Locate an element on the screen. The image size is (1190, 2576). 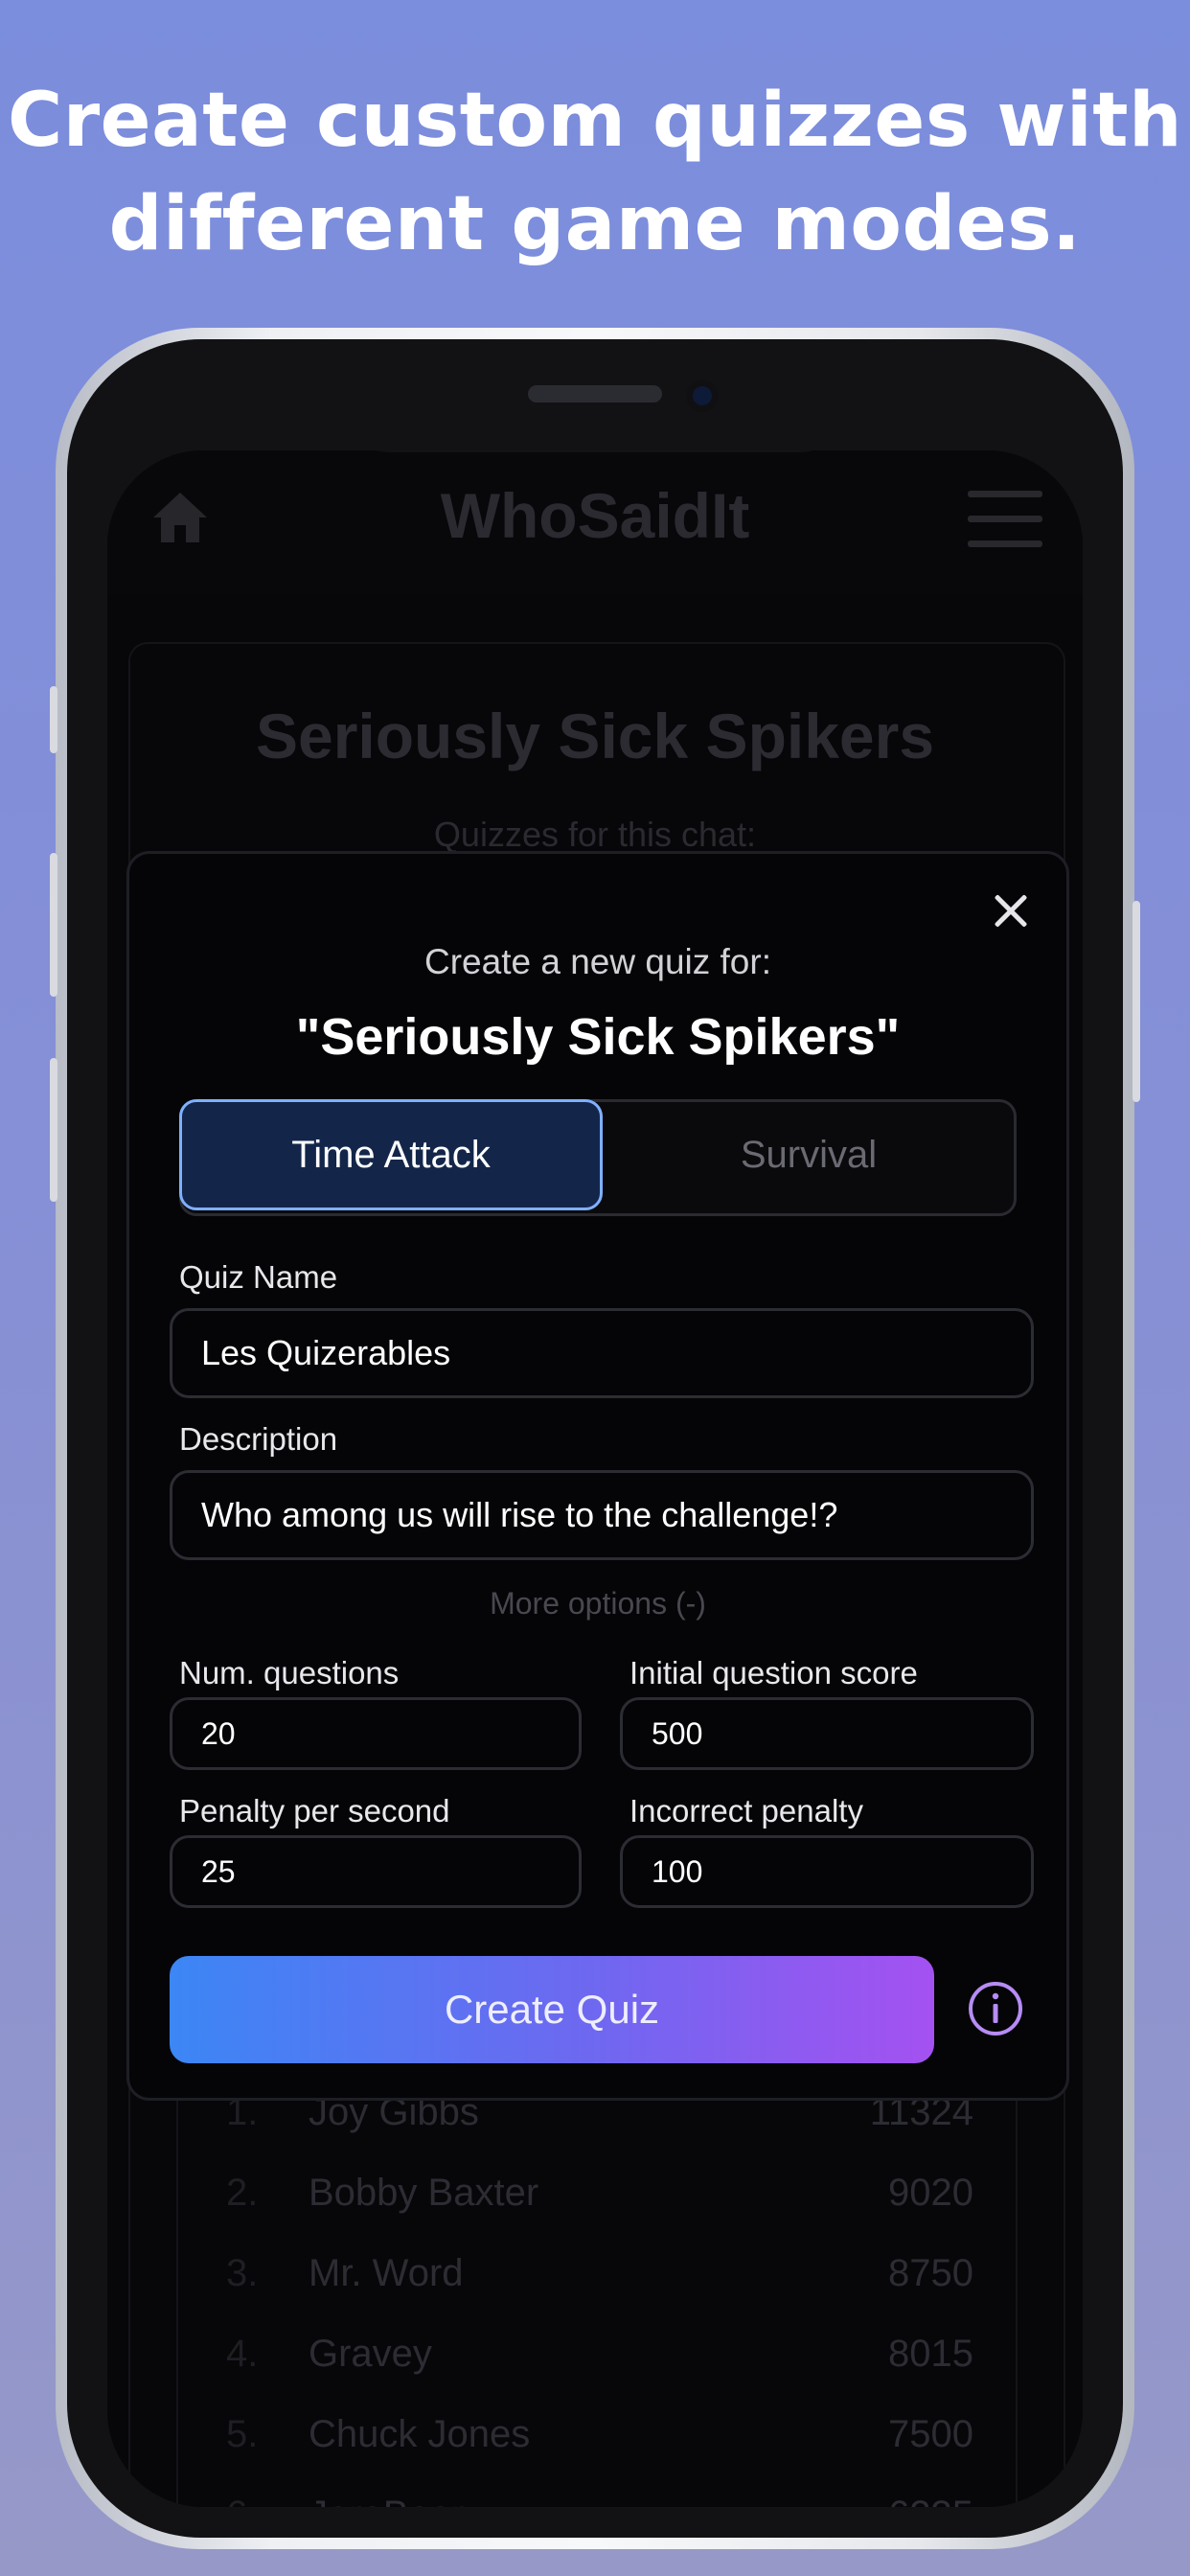
leaderboard-score: 7500 is located at coordinates (931, 2434).